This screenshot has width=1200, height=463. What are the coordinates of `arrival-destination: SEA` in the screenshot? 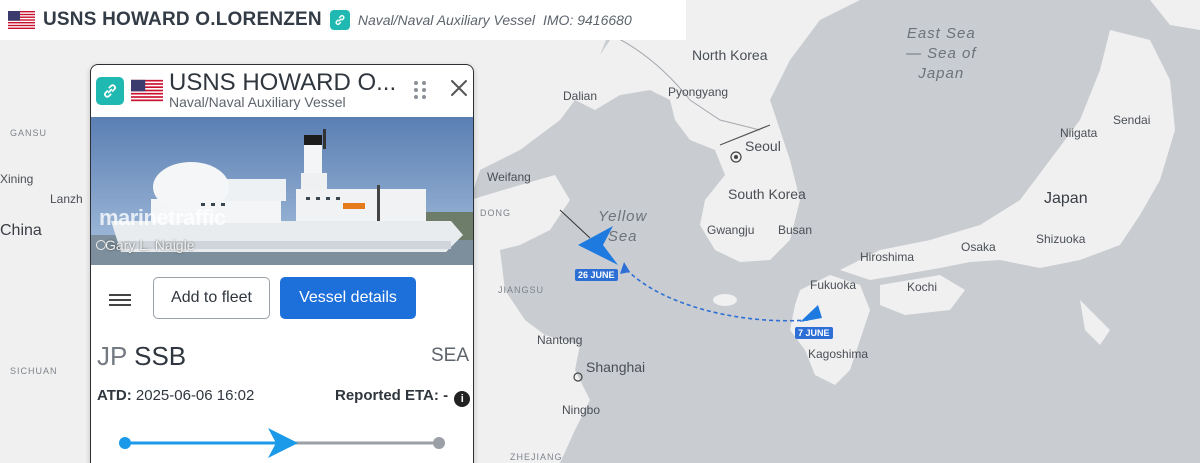 It's located at (449, 355).